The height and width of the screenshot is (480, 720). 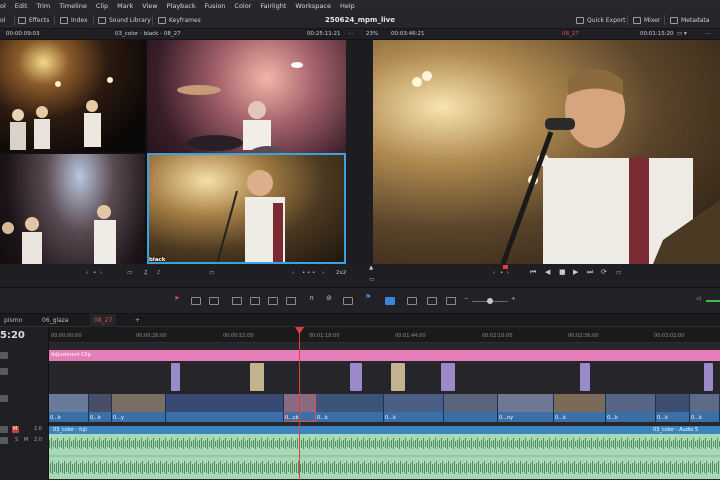 I want to click on stop-button: ■, so click(x=562, y=272).